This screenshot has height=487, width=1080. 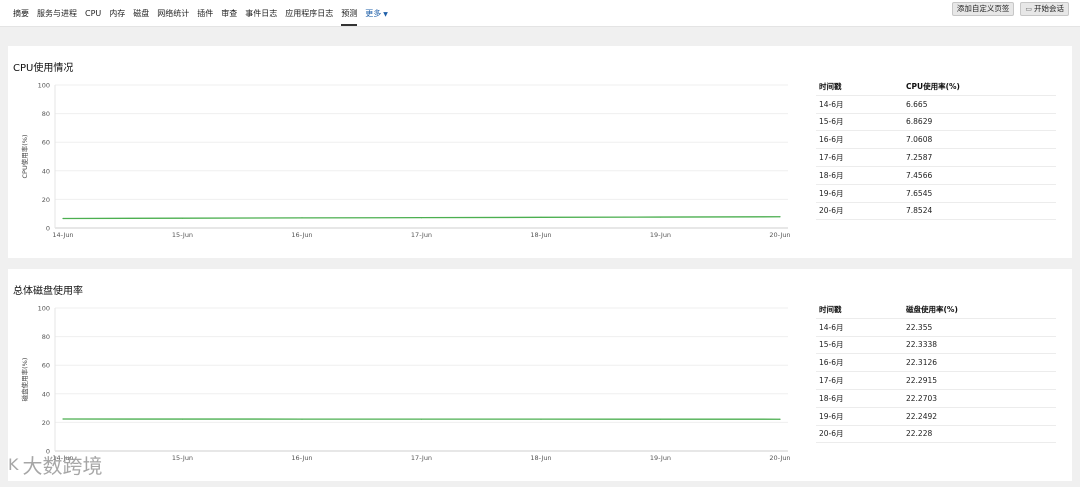 I want to click on x-tick-label: 20-Jun, so click(x=779, y=235).